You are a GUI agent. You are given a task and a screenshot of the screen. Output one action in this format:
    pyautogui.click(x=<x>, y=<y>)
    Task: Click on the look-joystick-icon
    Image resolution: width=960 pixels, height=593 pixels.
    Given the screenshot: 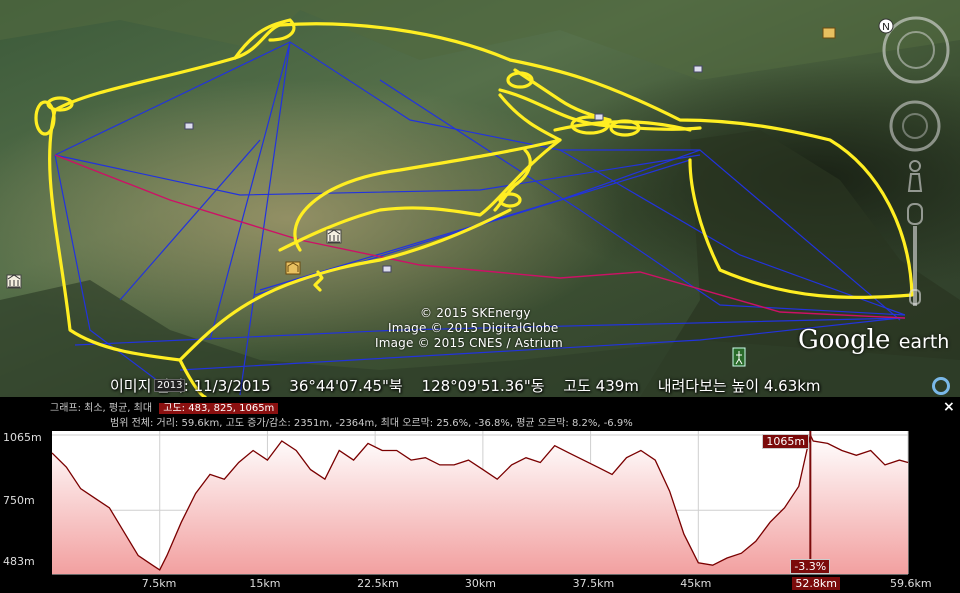 What is the action you would take?
    pyautogui.click(x=916, y=50)
    